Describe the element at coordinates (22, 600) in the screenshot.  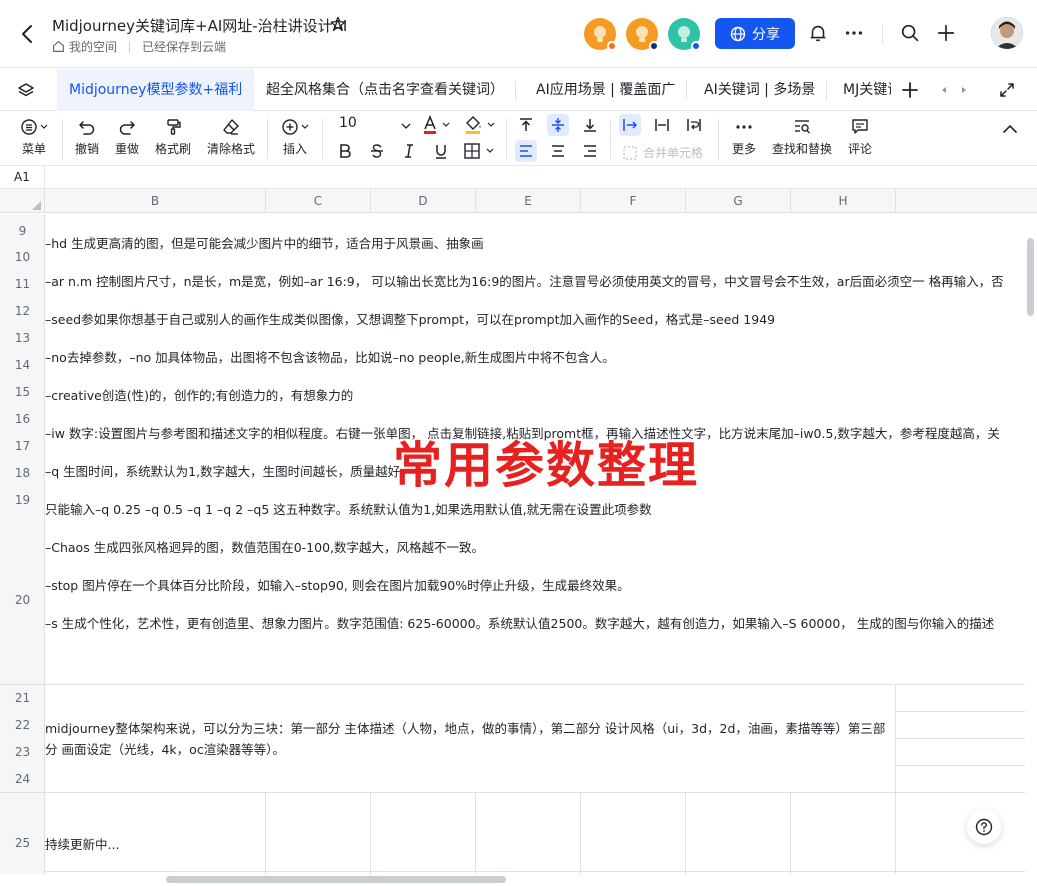
I see `row-header: 20` at that location.